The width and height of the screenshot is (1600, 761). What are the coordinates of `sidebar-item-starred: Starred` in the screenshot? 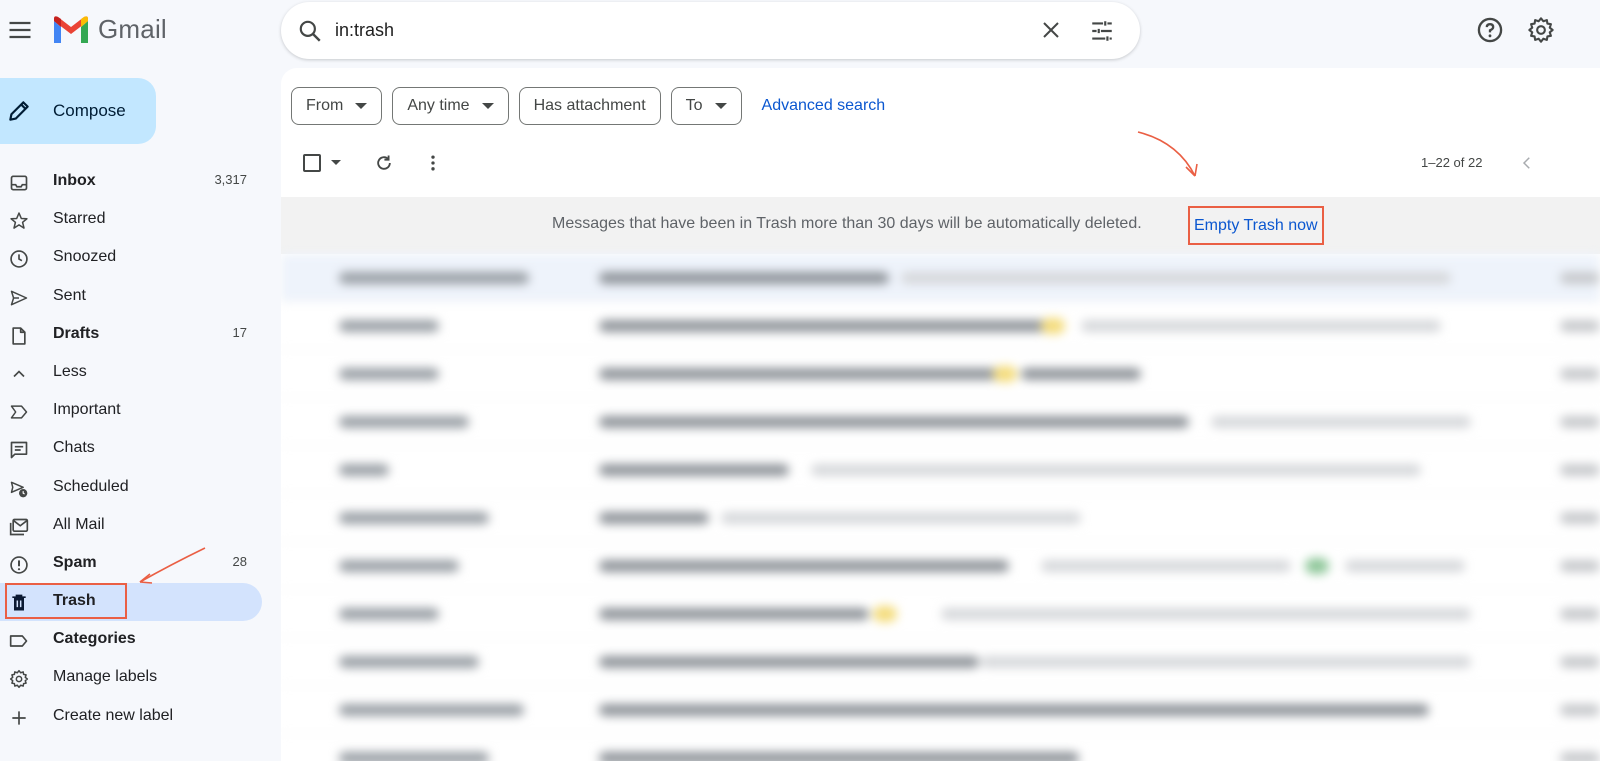 It's located at (131, 220).